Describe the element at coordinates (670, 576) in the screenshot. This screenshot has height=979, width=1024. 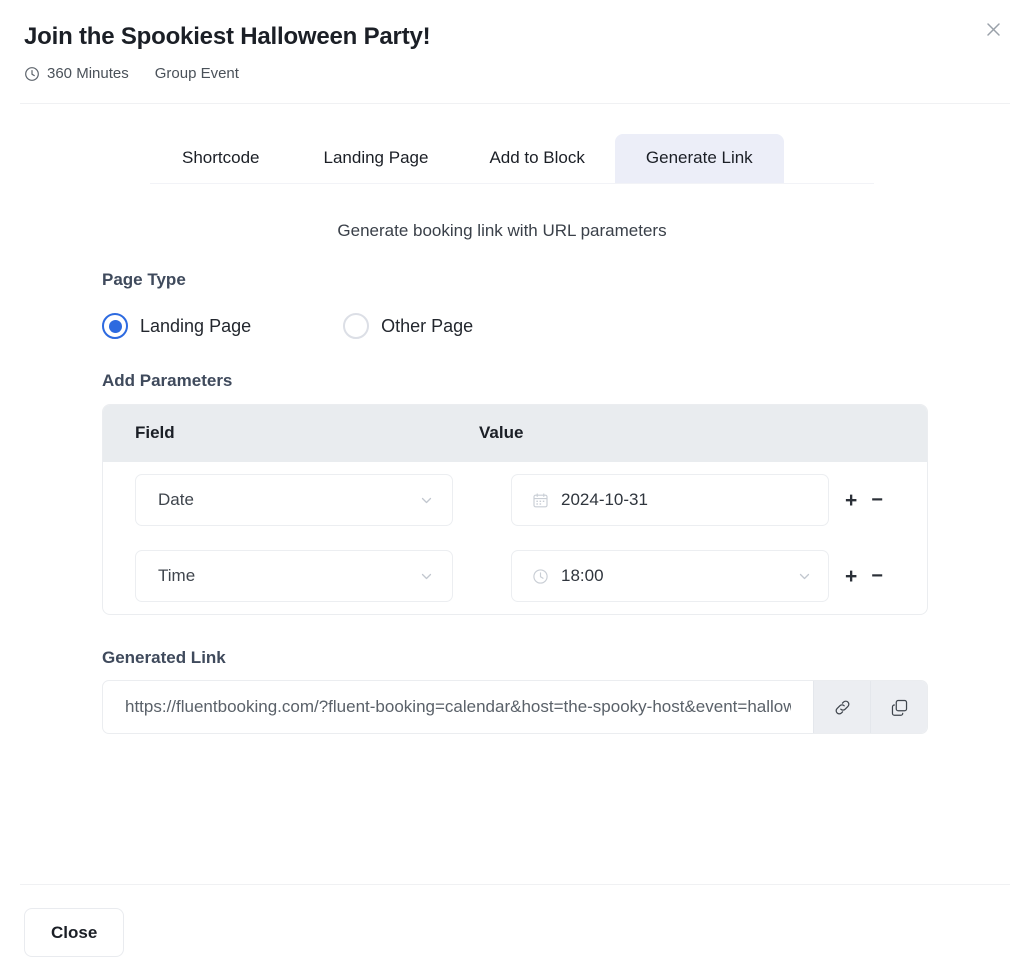
I see `value-input-time: 18:00` at that location.